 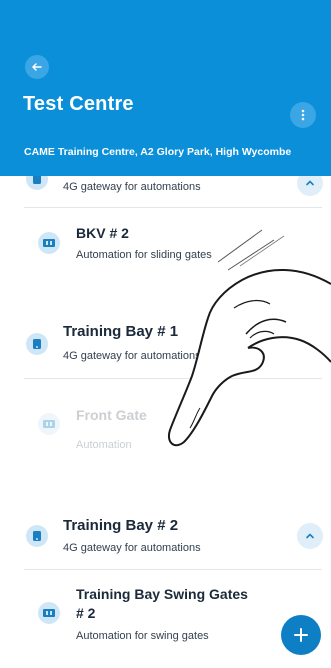 I want to click on list-item: 4G gateway for automations, so click(x=165, y=189).